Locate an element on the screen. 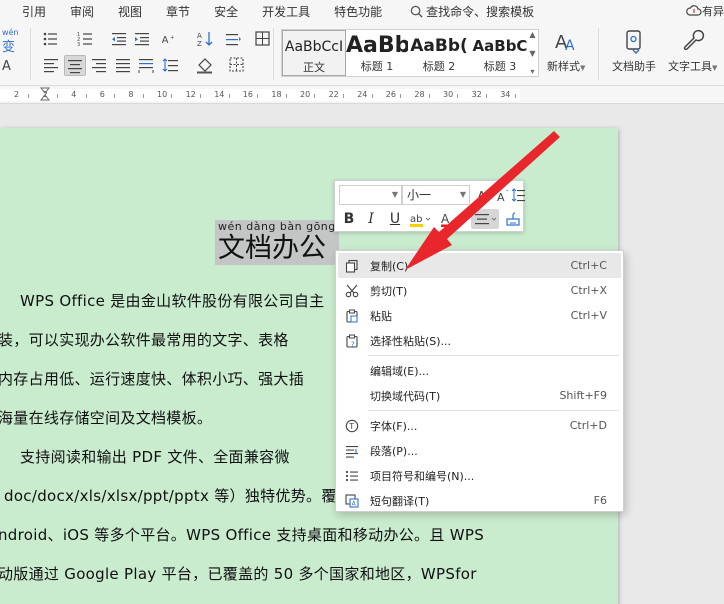 The height and width of the screenshot is (604, 724). sync-status: 有异 is located at coordinates (705, 11).